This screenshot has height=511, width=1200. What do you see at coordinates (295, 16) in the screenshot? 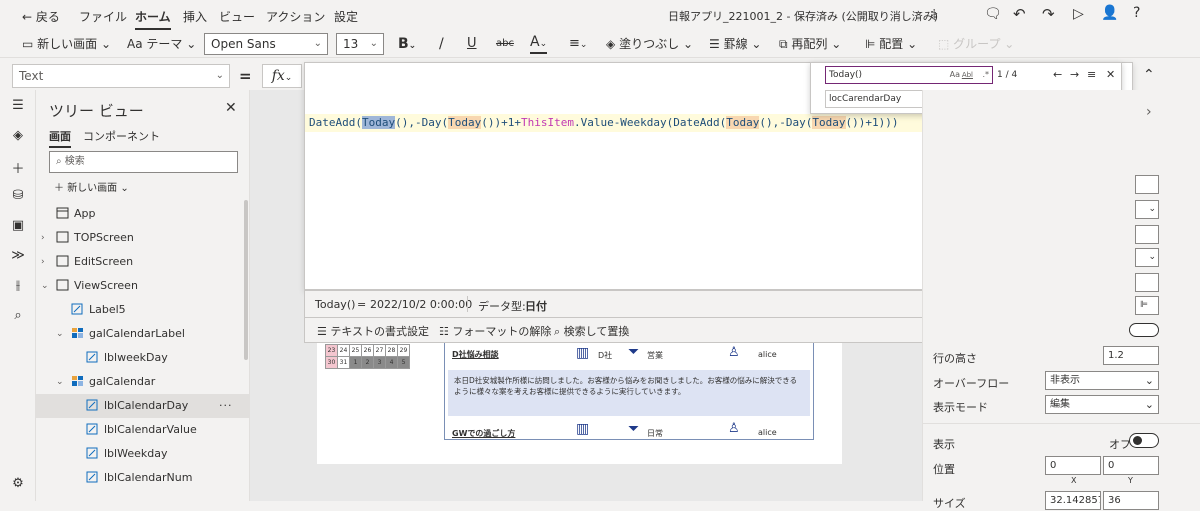
I see `menu-action: アクション` at bounding box center [295, 16].